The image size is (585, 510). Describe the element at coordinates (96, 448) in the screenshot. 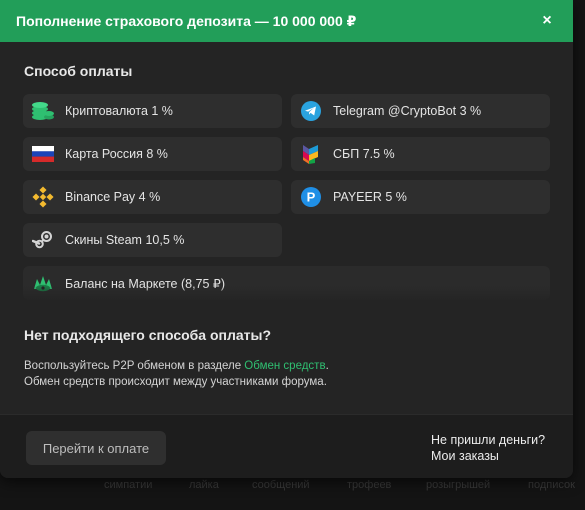

I see `go-to-payment-button: Перейти к оплате` at that location.